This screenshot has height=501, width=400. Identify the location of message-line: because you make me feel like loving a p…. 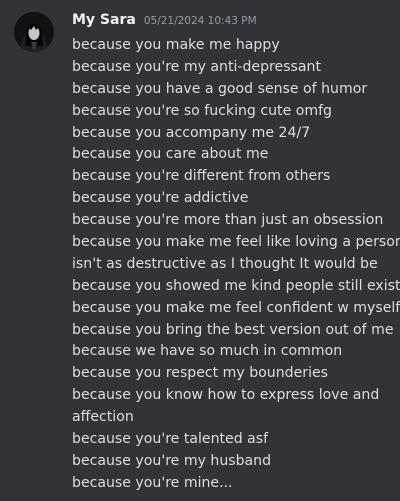
(236, 242).